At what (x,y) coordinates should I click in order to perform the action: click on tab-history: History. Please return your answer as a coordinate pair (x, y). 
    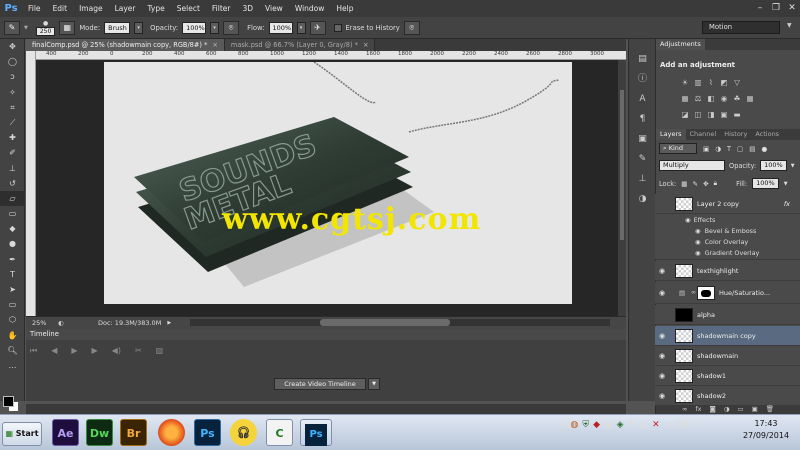
    Looking at the image, I should click on (735, 134).